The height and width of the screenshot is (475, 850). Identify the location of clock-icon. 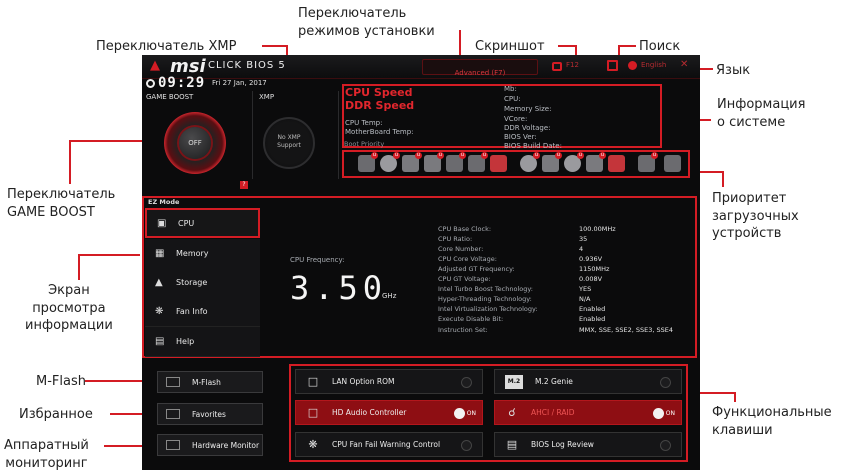
(150, 83).